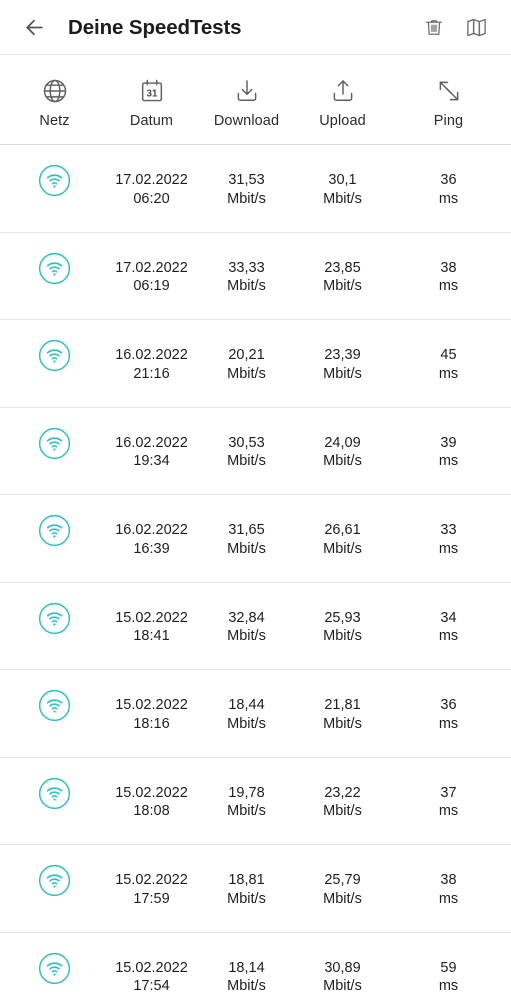  What do you see at coordinates (247, 90) in the screenshot?
I see `download-icon` at bounding box center [247, 90].